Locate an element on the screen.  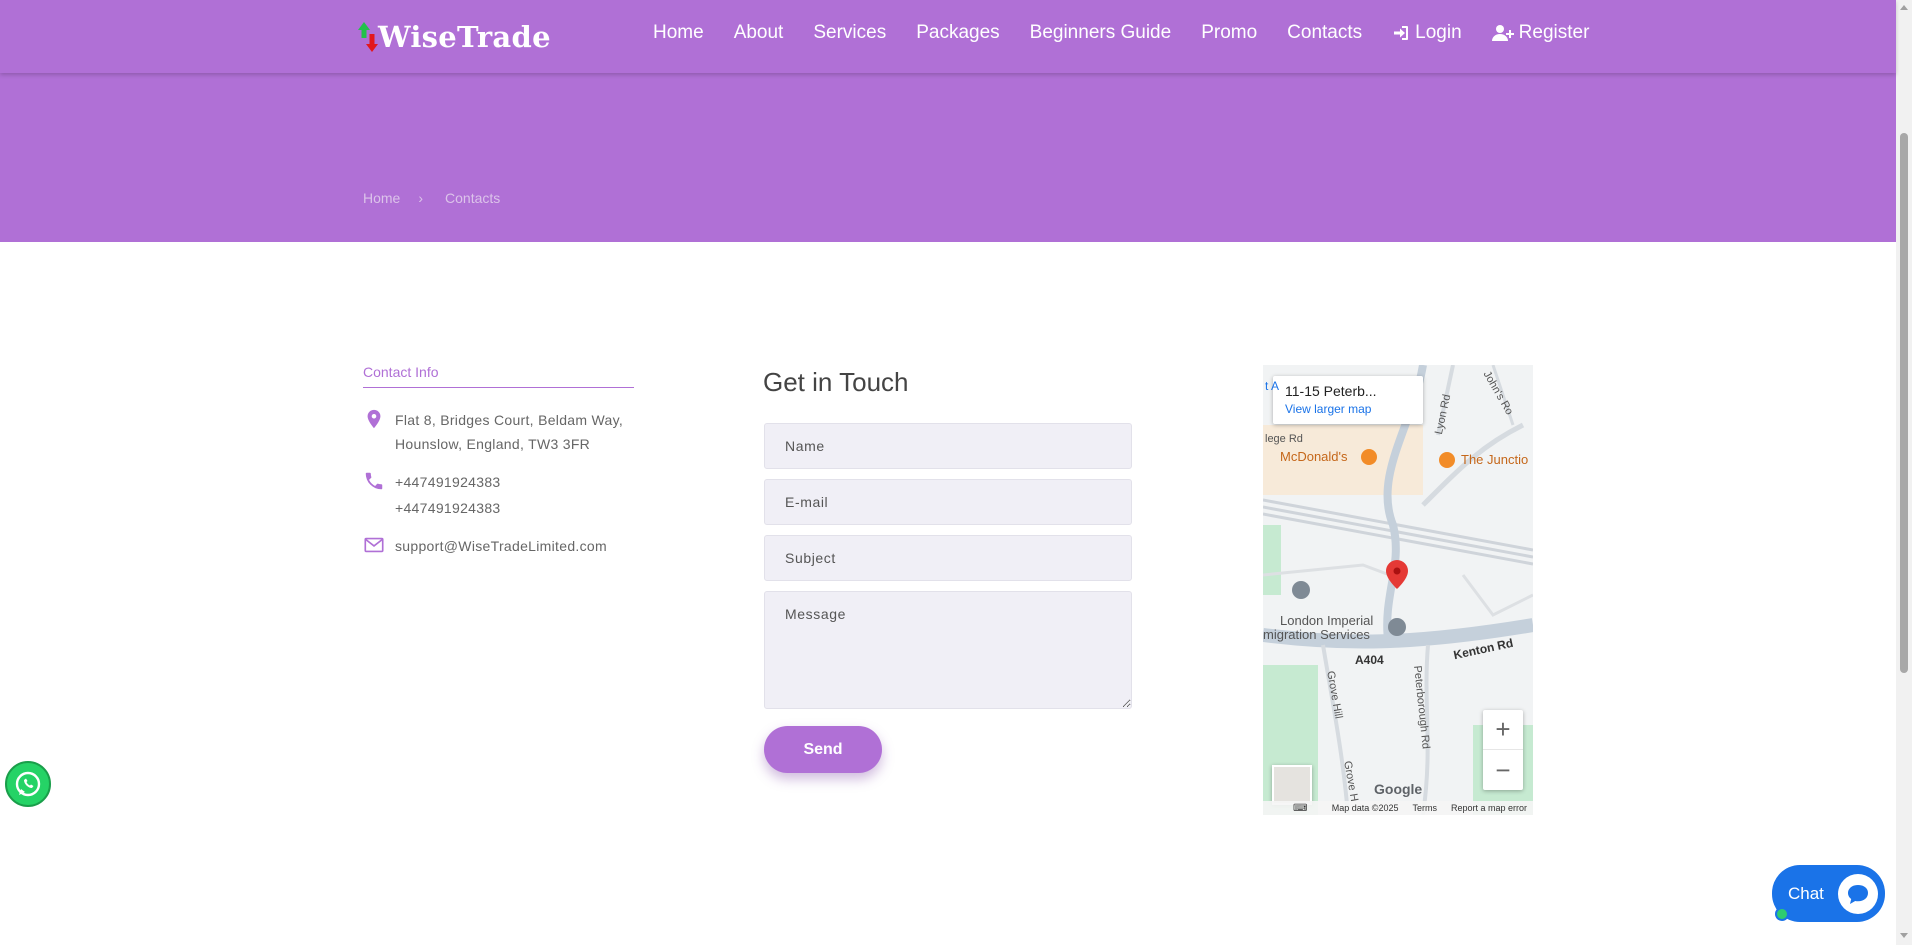
message-field is located at coordinates (948, 650).